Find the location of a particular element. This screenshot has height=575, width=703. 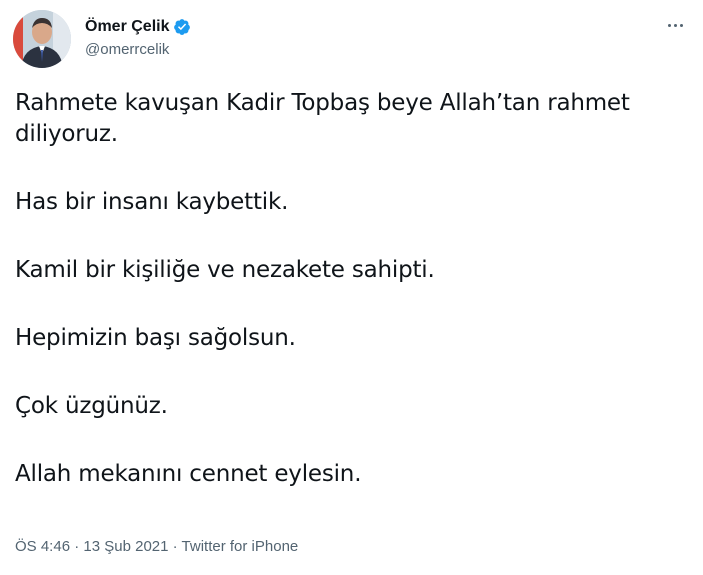

name-row: Ömer Çelik is located at coordinates (138, 27).